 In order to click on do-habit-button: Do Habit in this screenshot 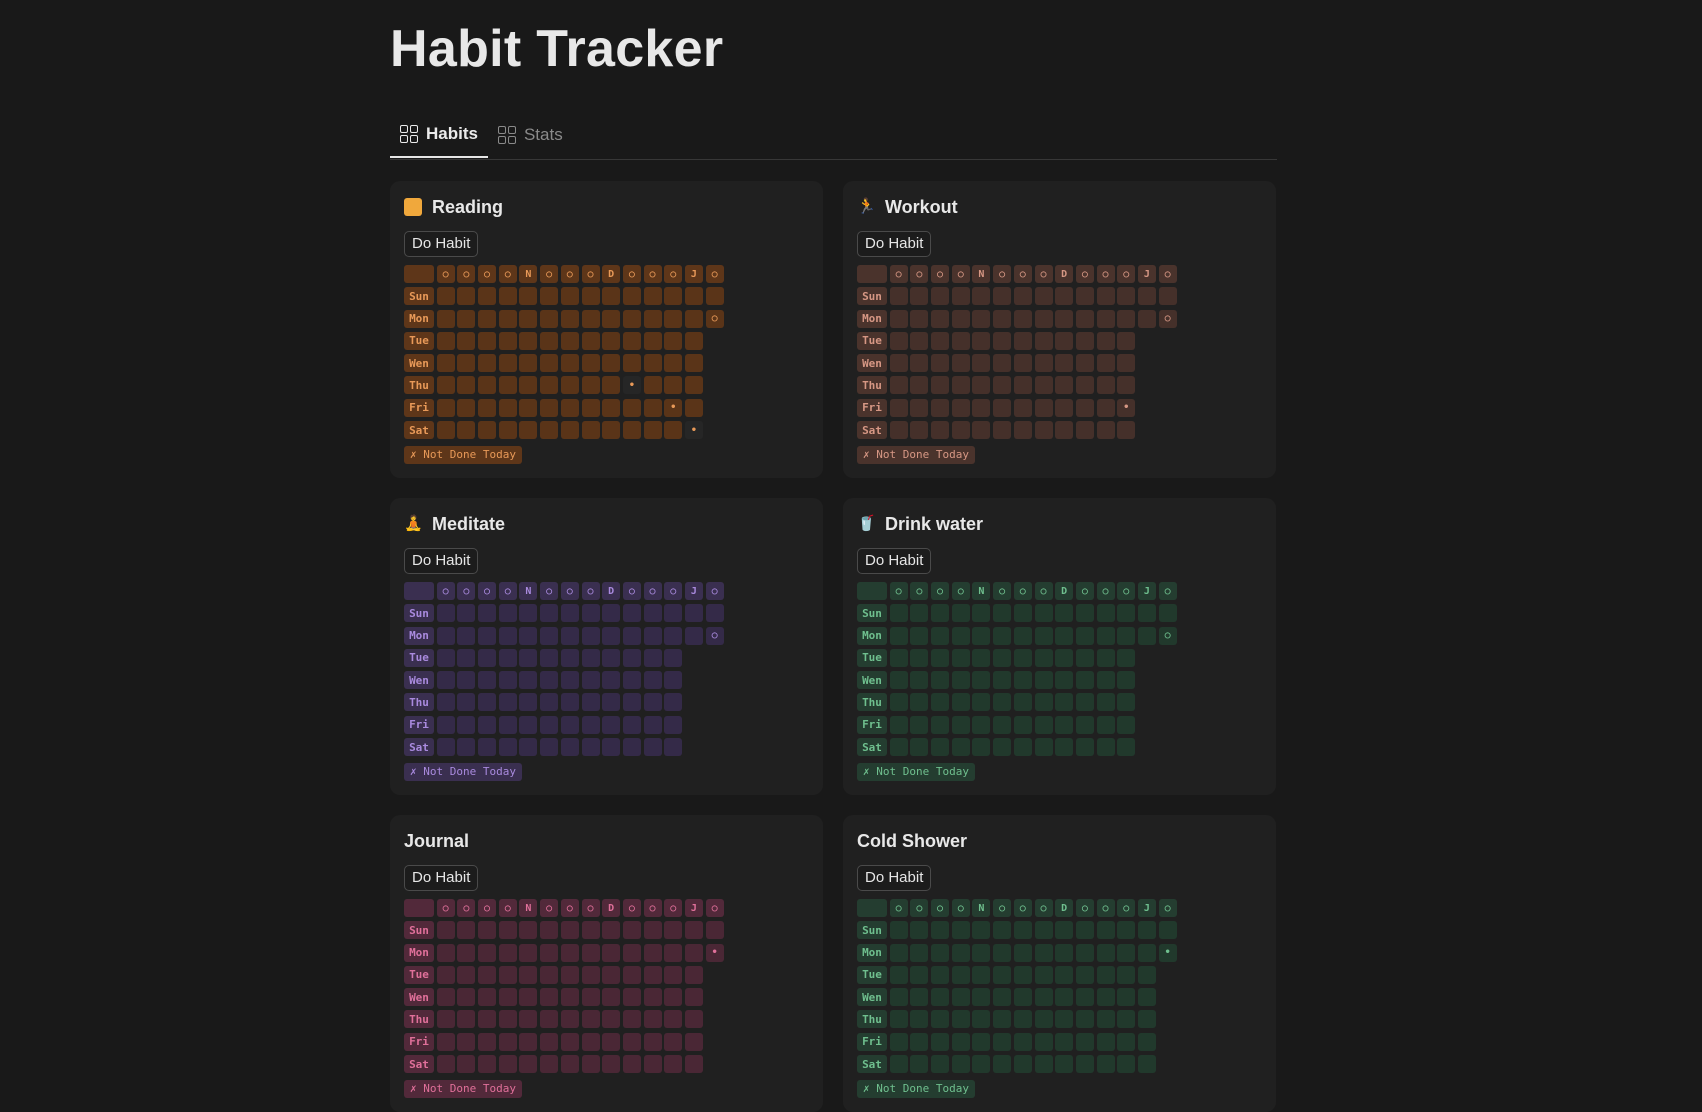, I will do `click(894, 561)`.